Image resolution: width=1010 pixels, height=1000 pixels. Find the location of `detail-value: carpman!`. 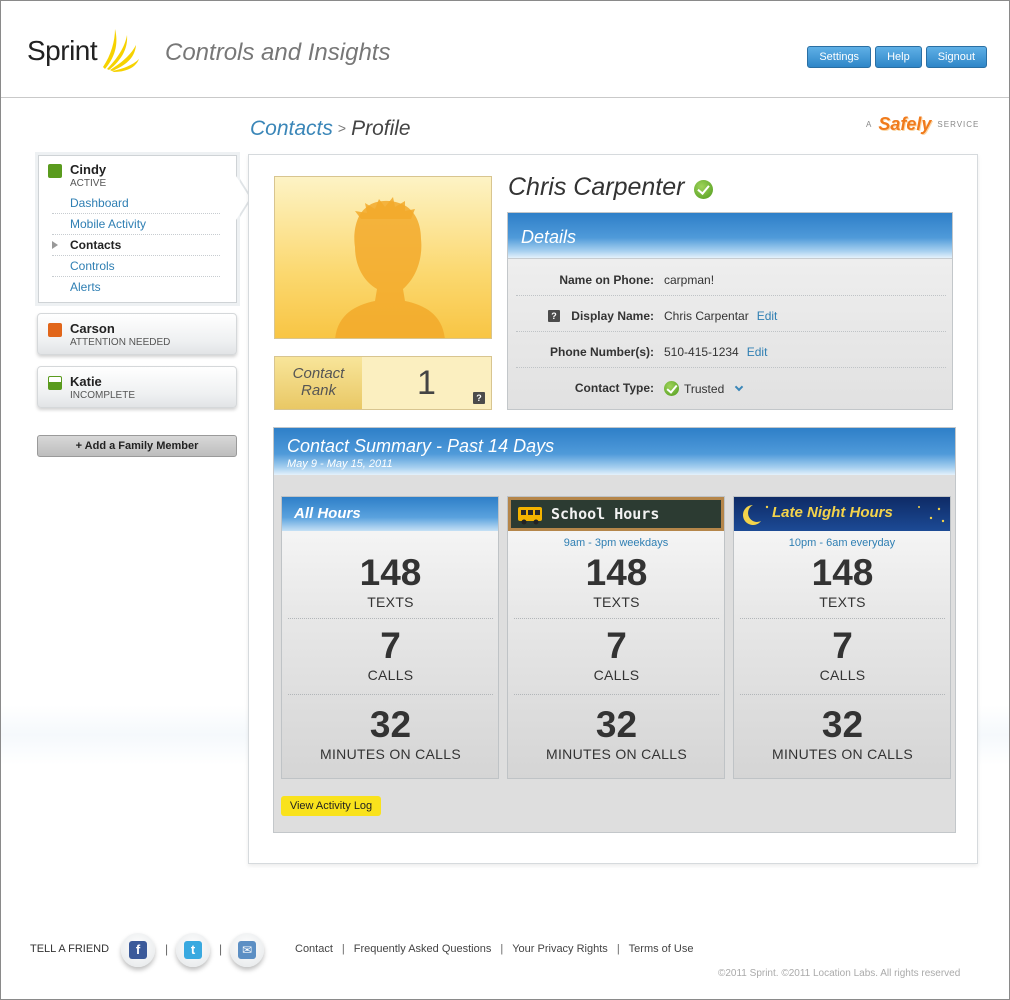

detail-value: carpman! is located at coordinates (689, 280).